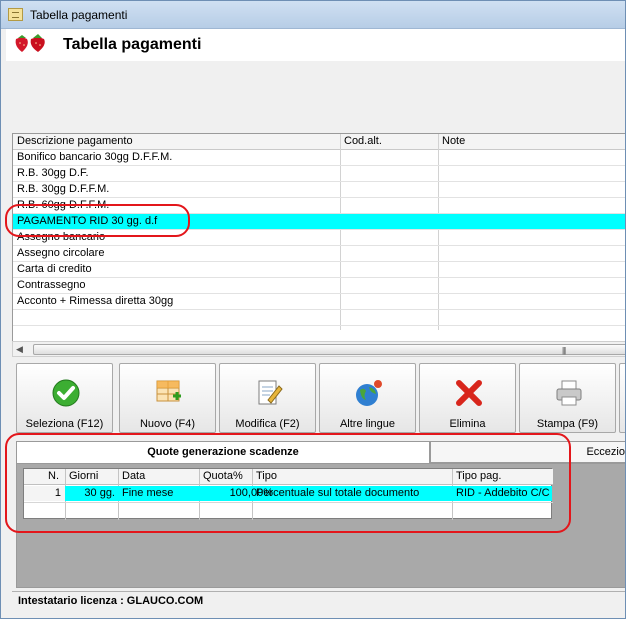  What do you see at coordinates (319, 286) in the screenshot?
I see `table-row: Contrassegno` at bounding box center [319, 286].